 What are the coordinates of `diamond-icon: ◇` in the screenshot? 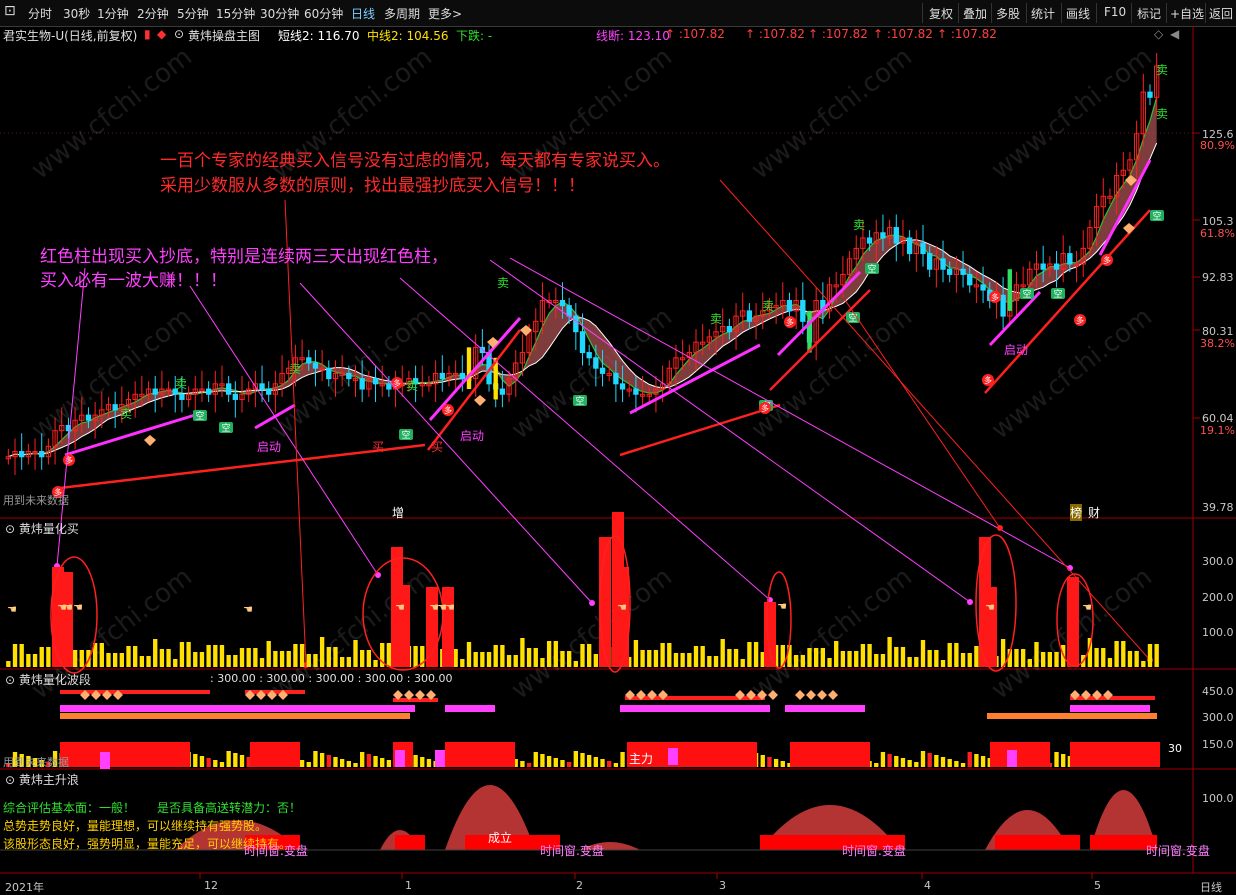 It's located at (1158, 34).